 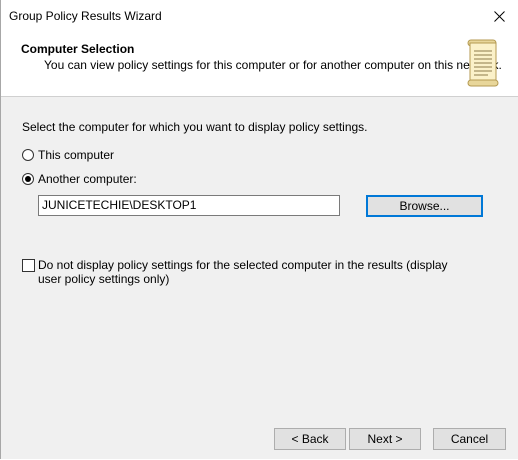 I want to click on radio-another-computer: Another computer:, so click(x=79, y=179).